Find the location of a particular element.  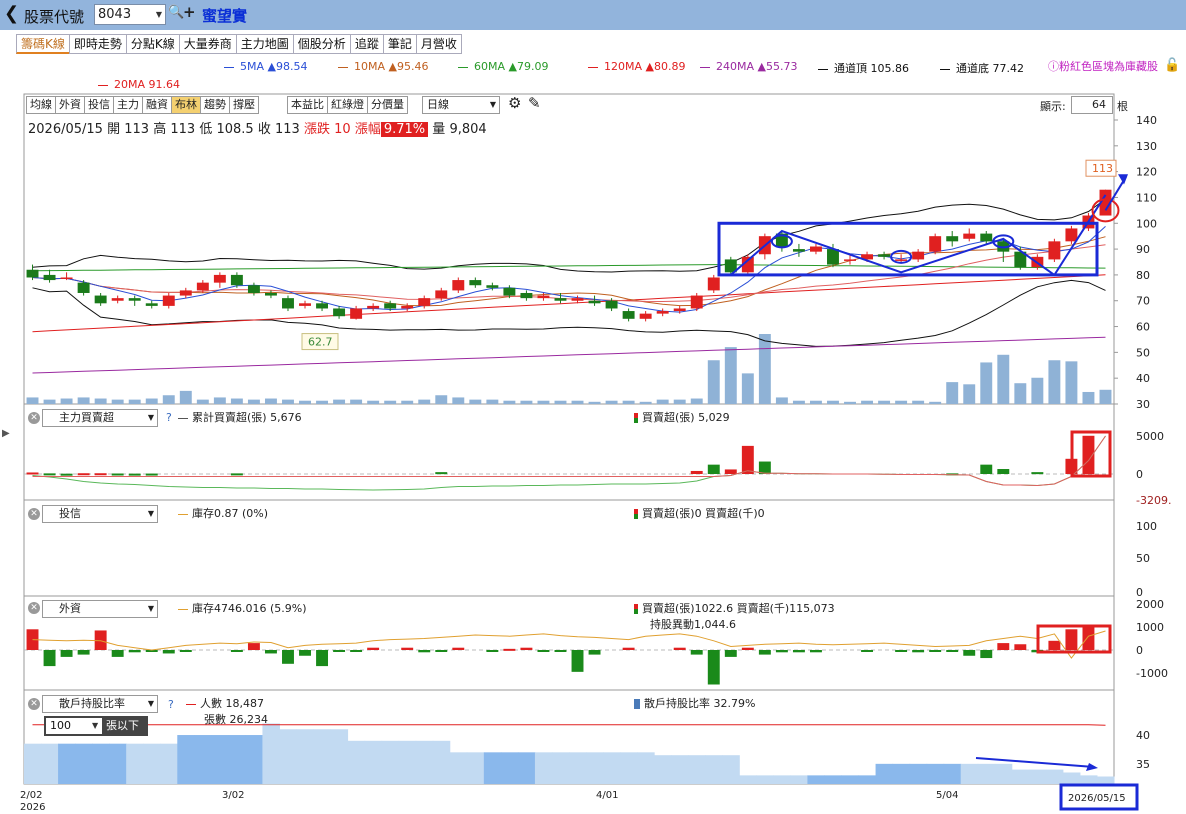

ma120-line is located at coordinates (569, 303).